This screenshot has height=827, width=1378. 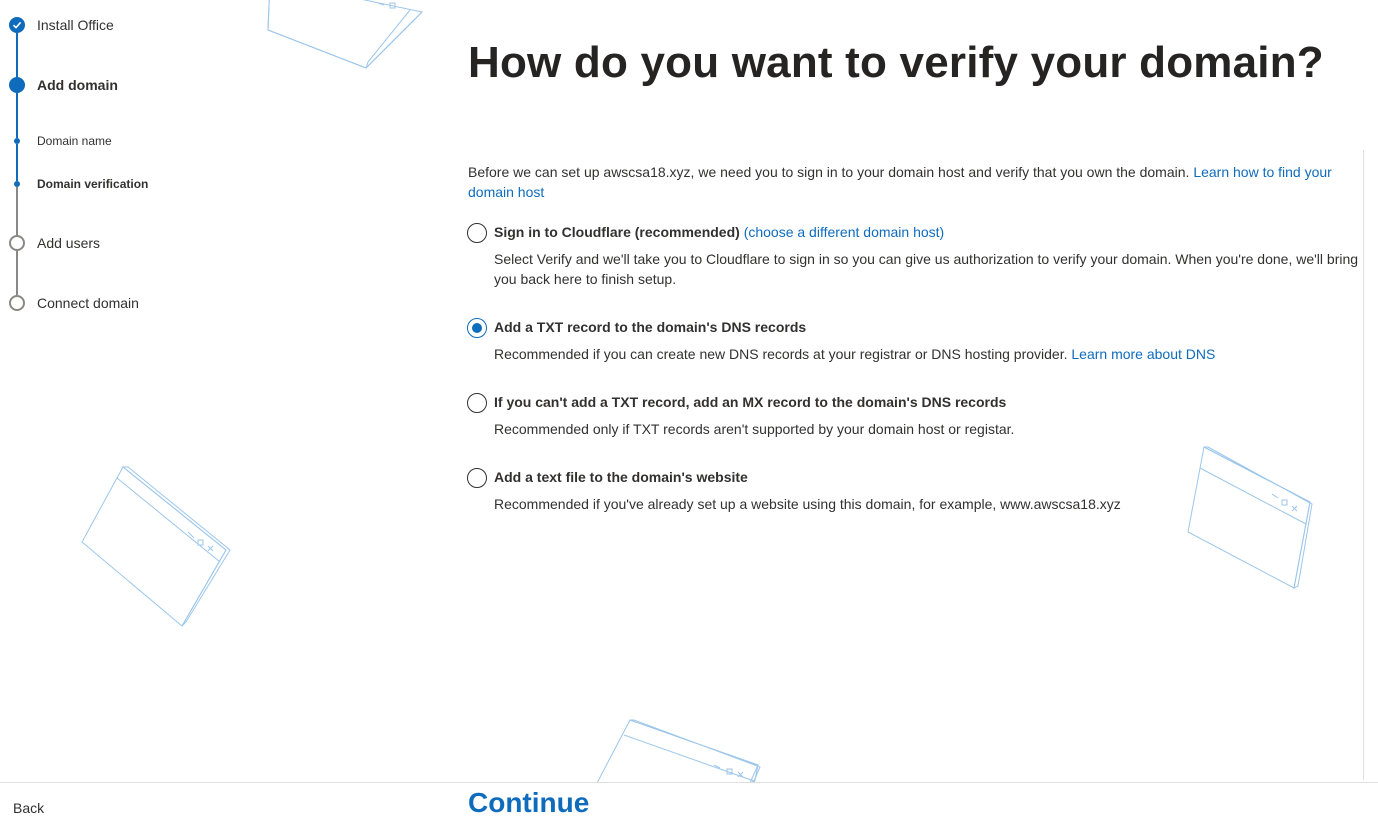 I want to click on substep-domain-verification: Domain verification, so click(x=93, y=184).